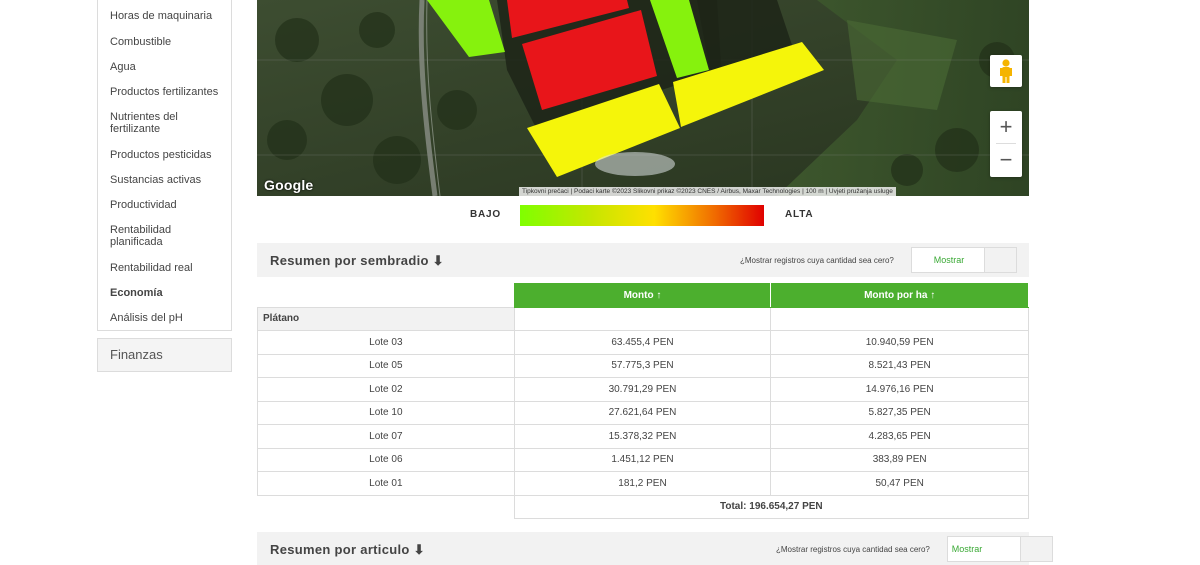 This screenshot has width=1200, height=565. I want to click on amount-per-ha-cell: 5.827,35 PEN, so click(899, 412).